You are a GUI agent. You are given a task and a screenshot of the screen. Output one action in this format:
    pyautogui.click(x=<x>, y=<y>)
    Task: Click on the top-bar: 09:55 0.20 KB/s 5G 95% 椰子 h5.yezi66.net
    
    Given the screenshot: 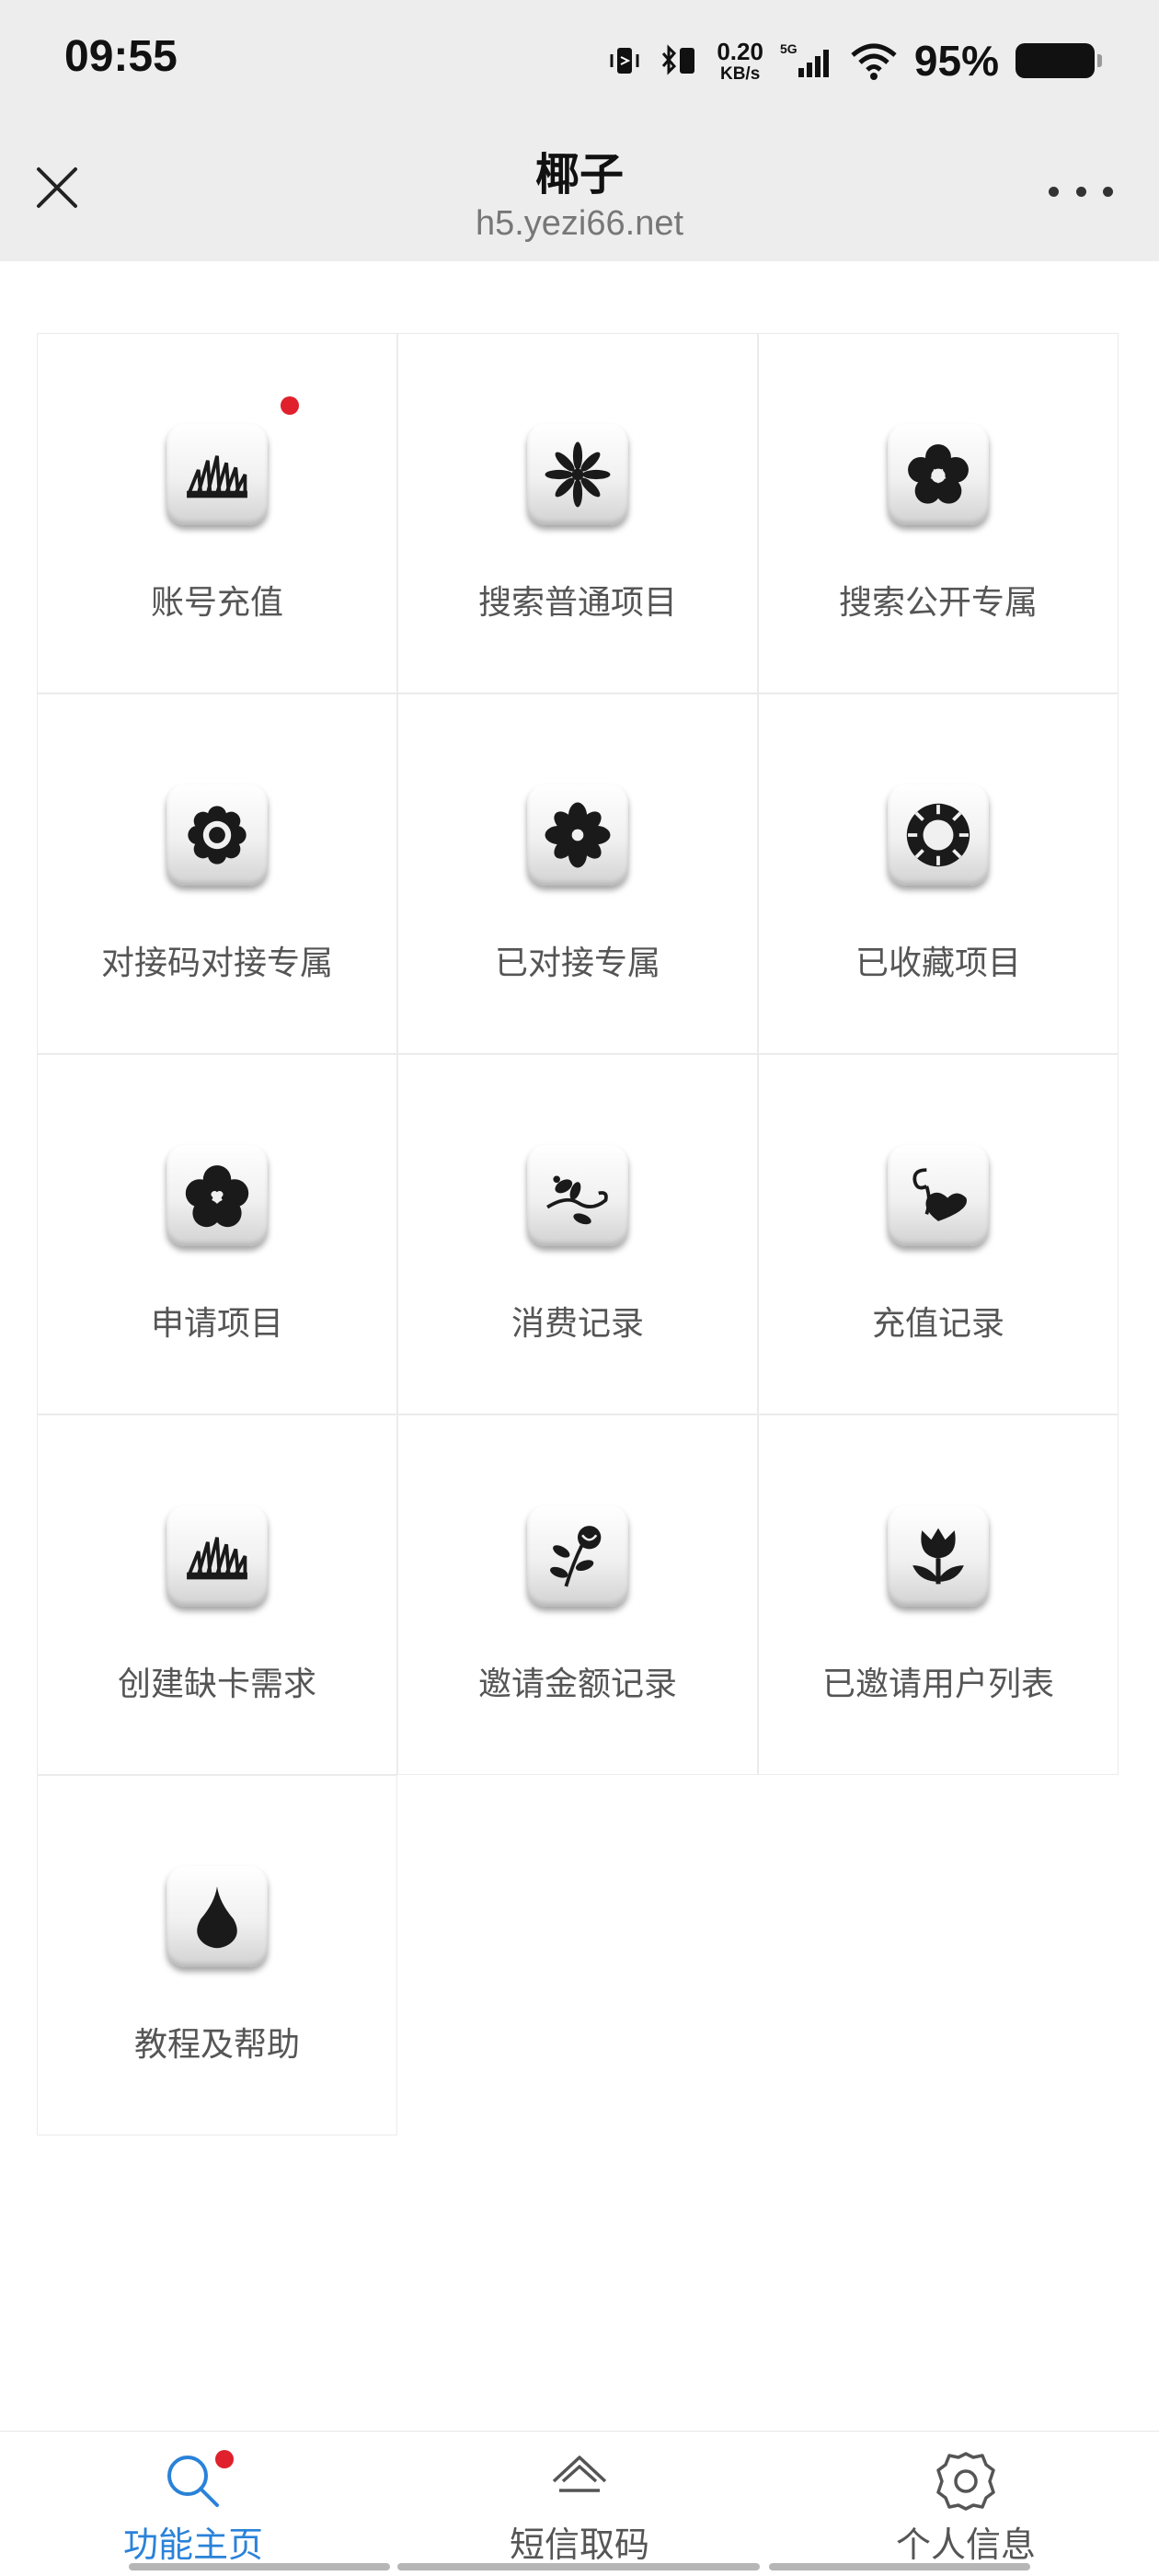 What is the action you would take?
    pyautogui.click(x=579, y=130)
    